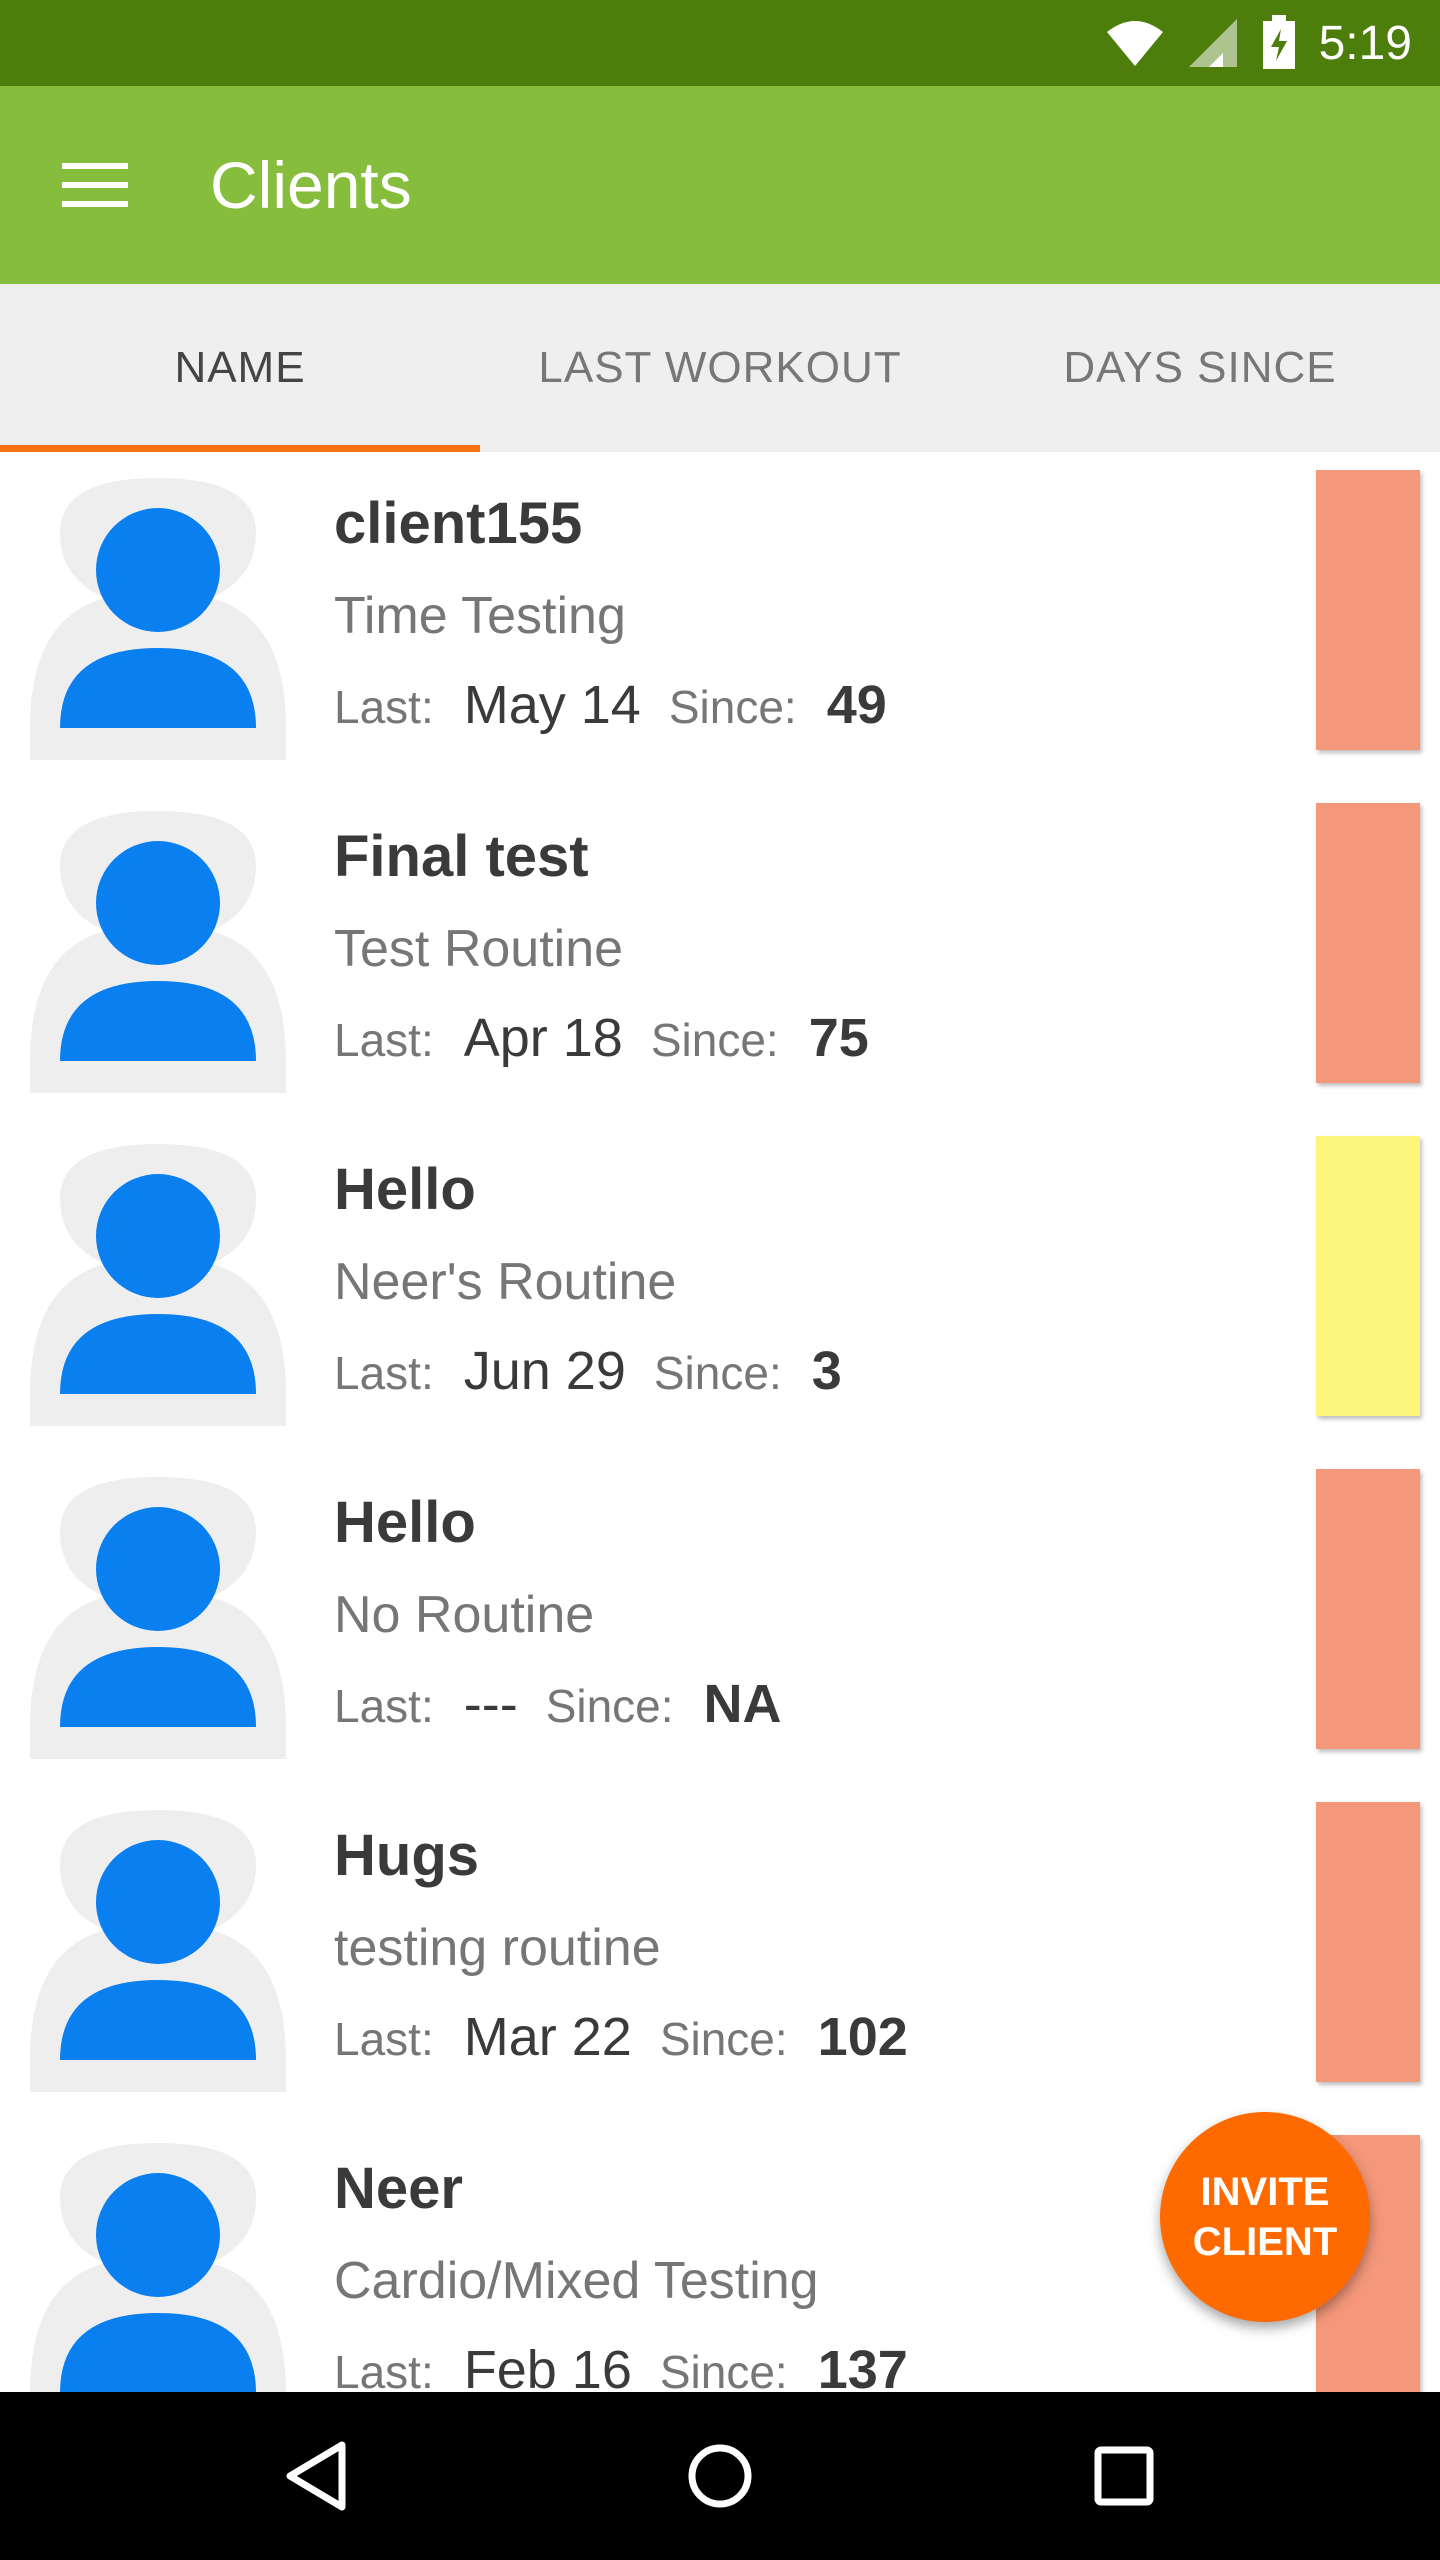  What do you see at coordinates (479, 949) in the screenshot?
I see `client-routine: Test Routine` at bounding box center [479, 949].